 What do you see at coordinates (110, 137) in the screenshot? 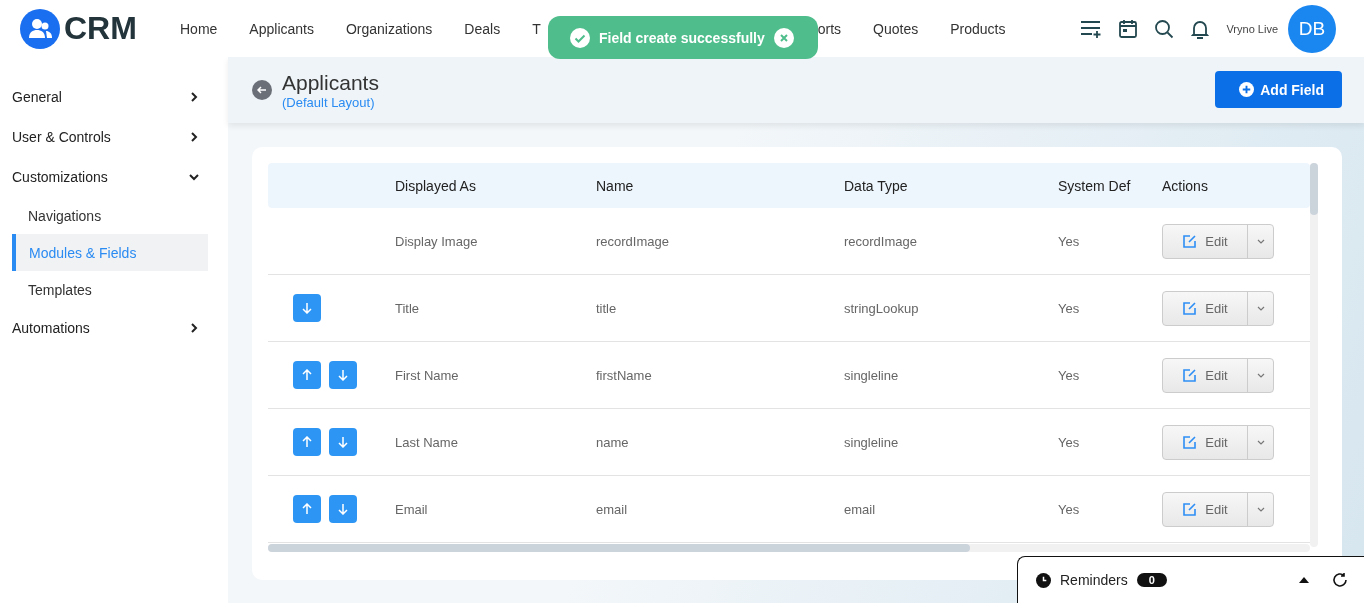
I see `sidebar-group: User & Controls` at bounding box center [110, 137].